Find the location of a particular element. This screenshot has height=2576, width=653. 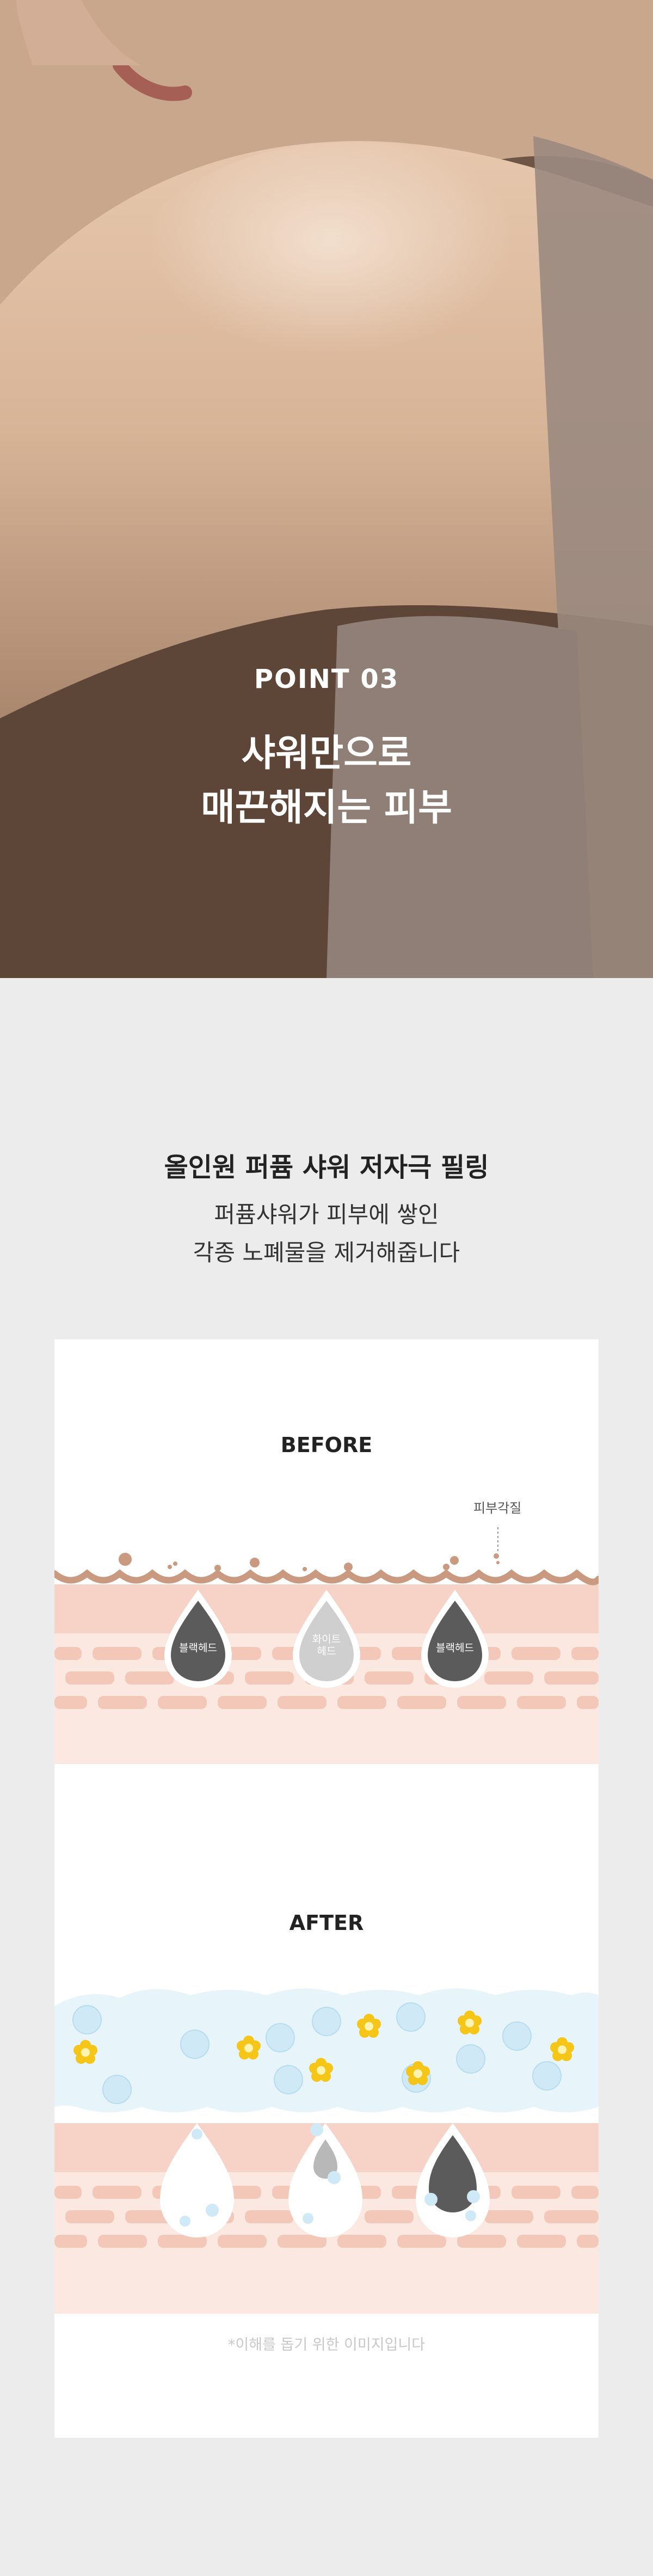

description-line-2: 각종 노폐물을 제거해줍니다 is located at coordinates (326, 1252).